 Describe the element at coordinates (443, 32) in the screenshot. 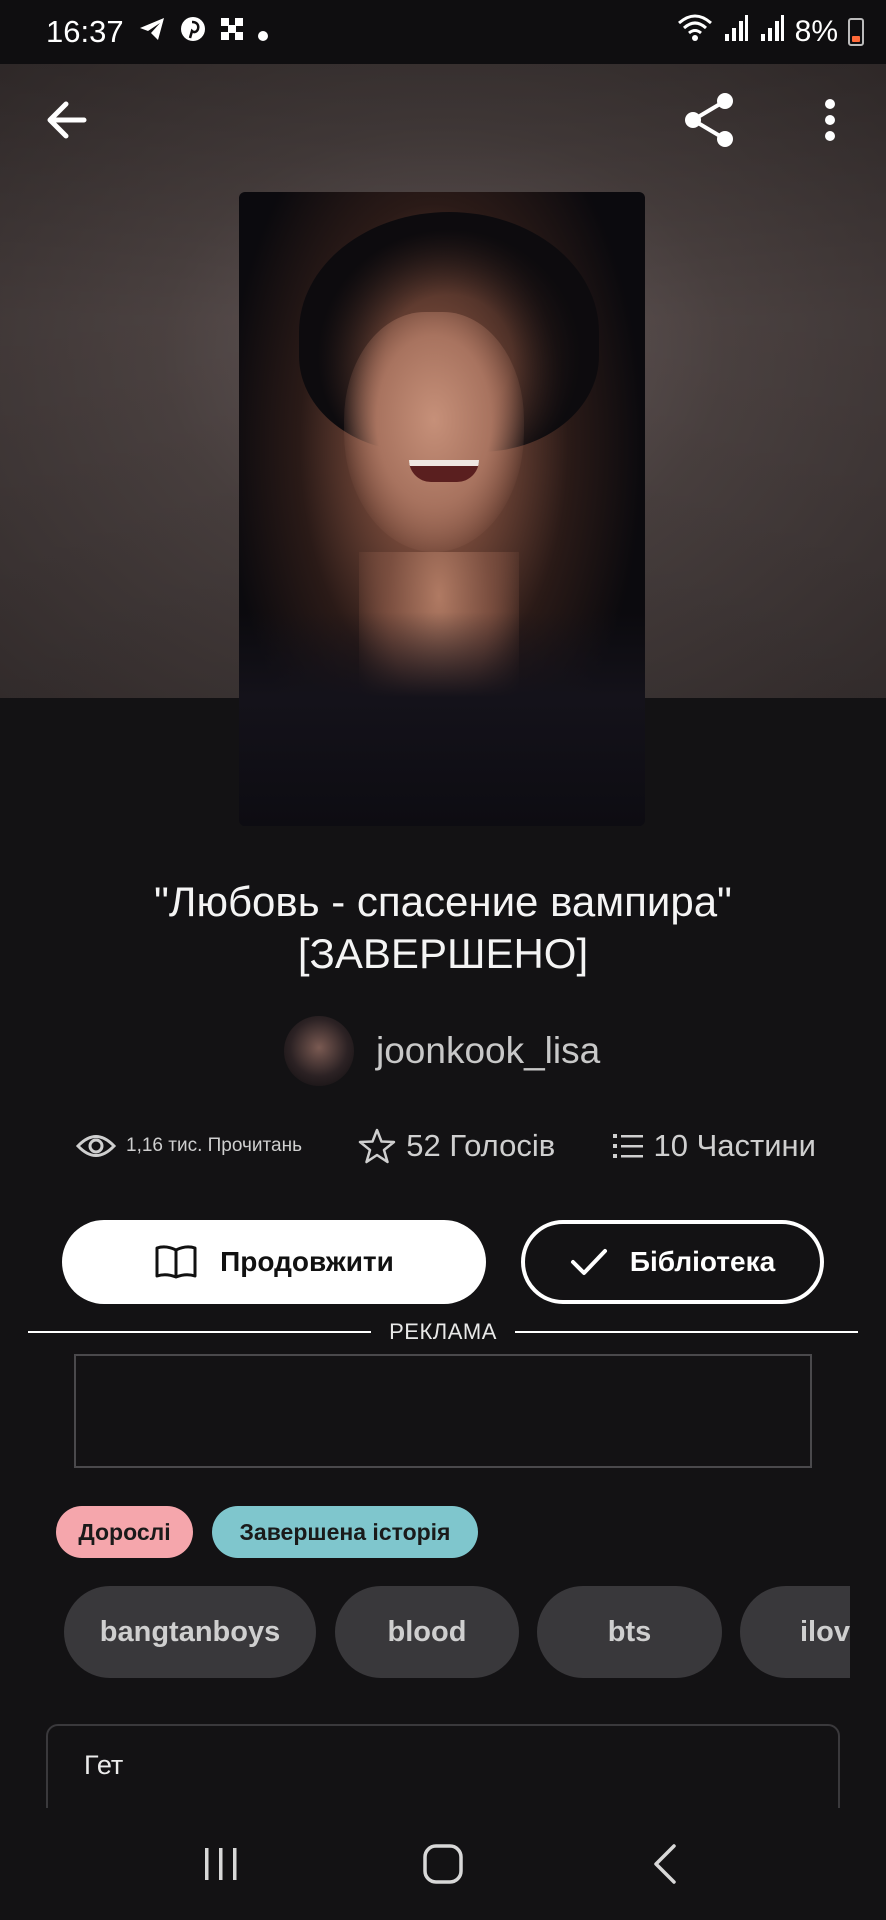

I see `status-bar: 16:37 8%` at that location.